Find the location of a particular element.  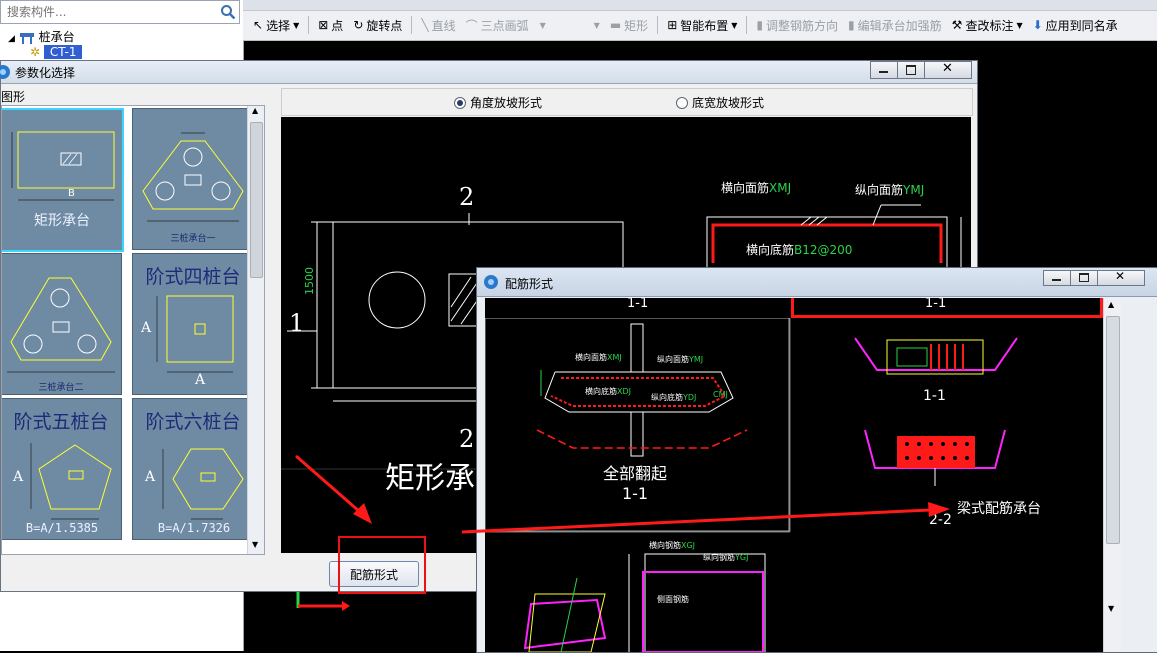

thumb-rect-title: 矩形承台 is located at coordinates (62, 221).